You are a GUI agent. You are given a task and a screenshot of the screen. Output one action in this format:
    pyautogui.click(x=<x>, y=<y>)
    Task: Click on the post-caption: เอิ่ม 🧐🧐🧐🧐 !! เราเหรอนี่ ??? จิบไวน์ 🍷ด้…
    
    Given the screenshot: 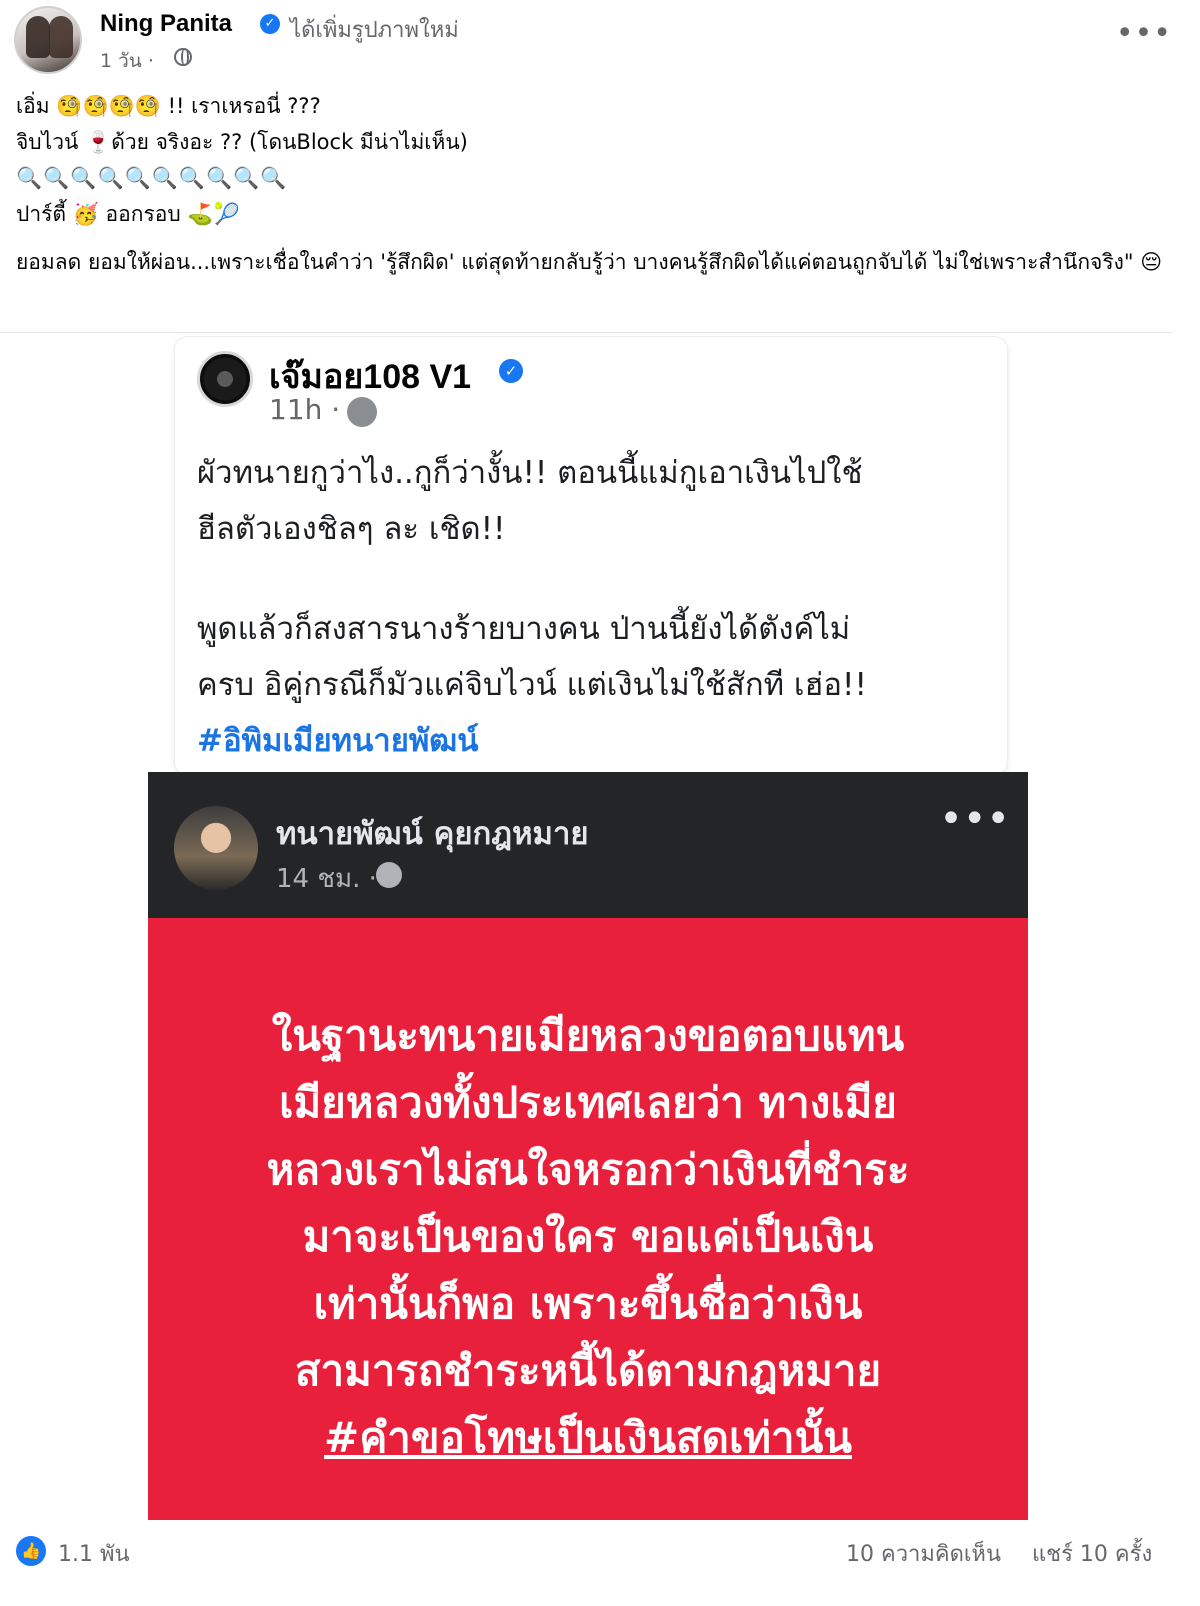 What is the action you would take?
    pyautogui.click(x=596, y=184)
    